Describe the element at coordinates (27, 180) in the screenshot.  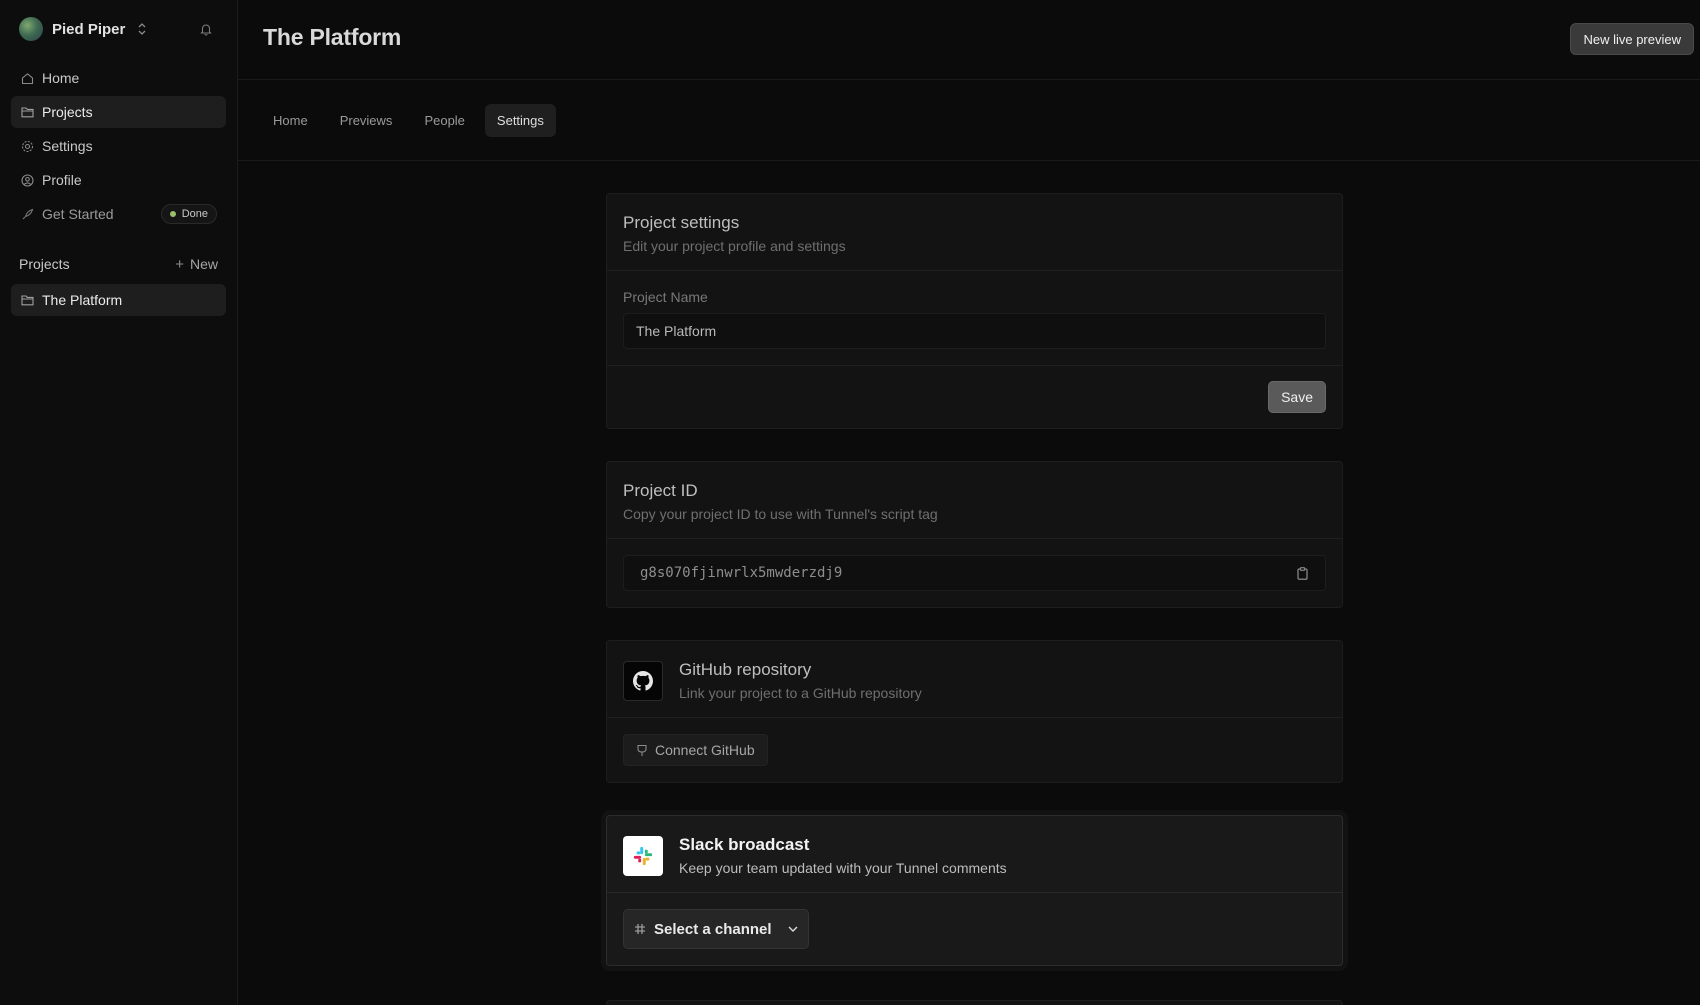
I see `user-circle-icon` at that location.